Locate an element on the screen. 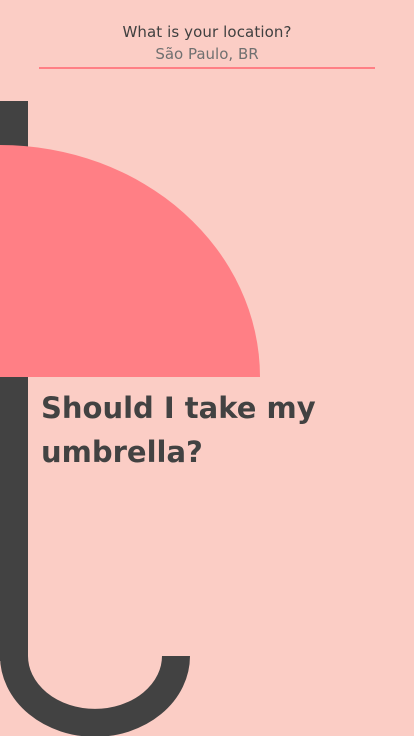 The image size is (414, 736). location-input is located at coordinates (207, 56).